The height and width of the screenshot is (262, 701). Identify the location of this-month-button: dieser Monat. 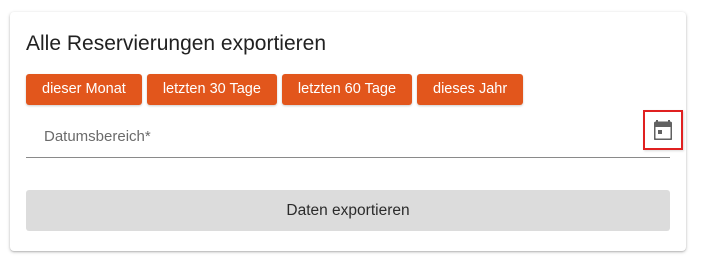
(84, 89).